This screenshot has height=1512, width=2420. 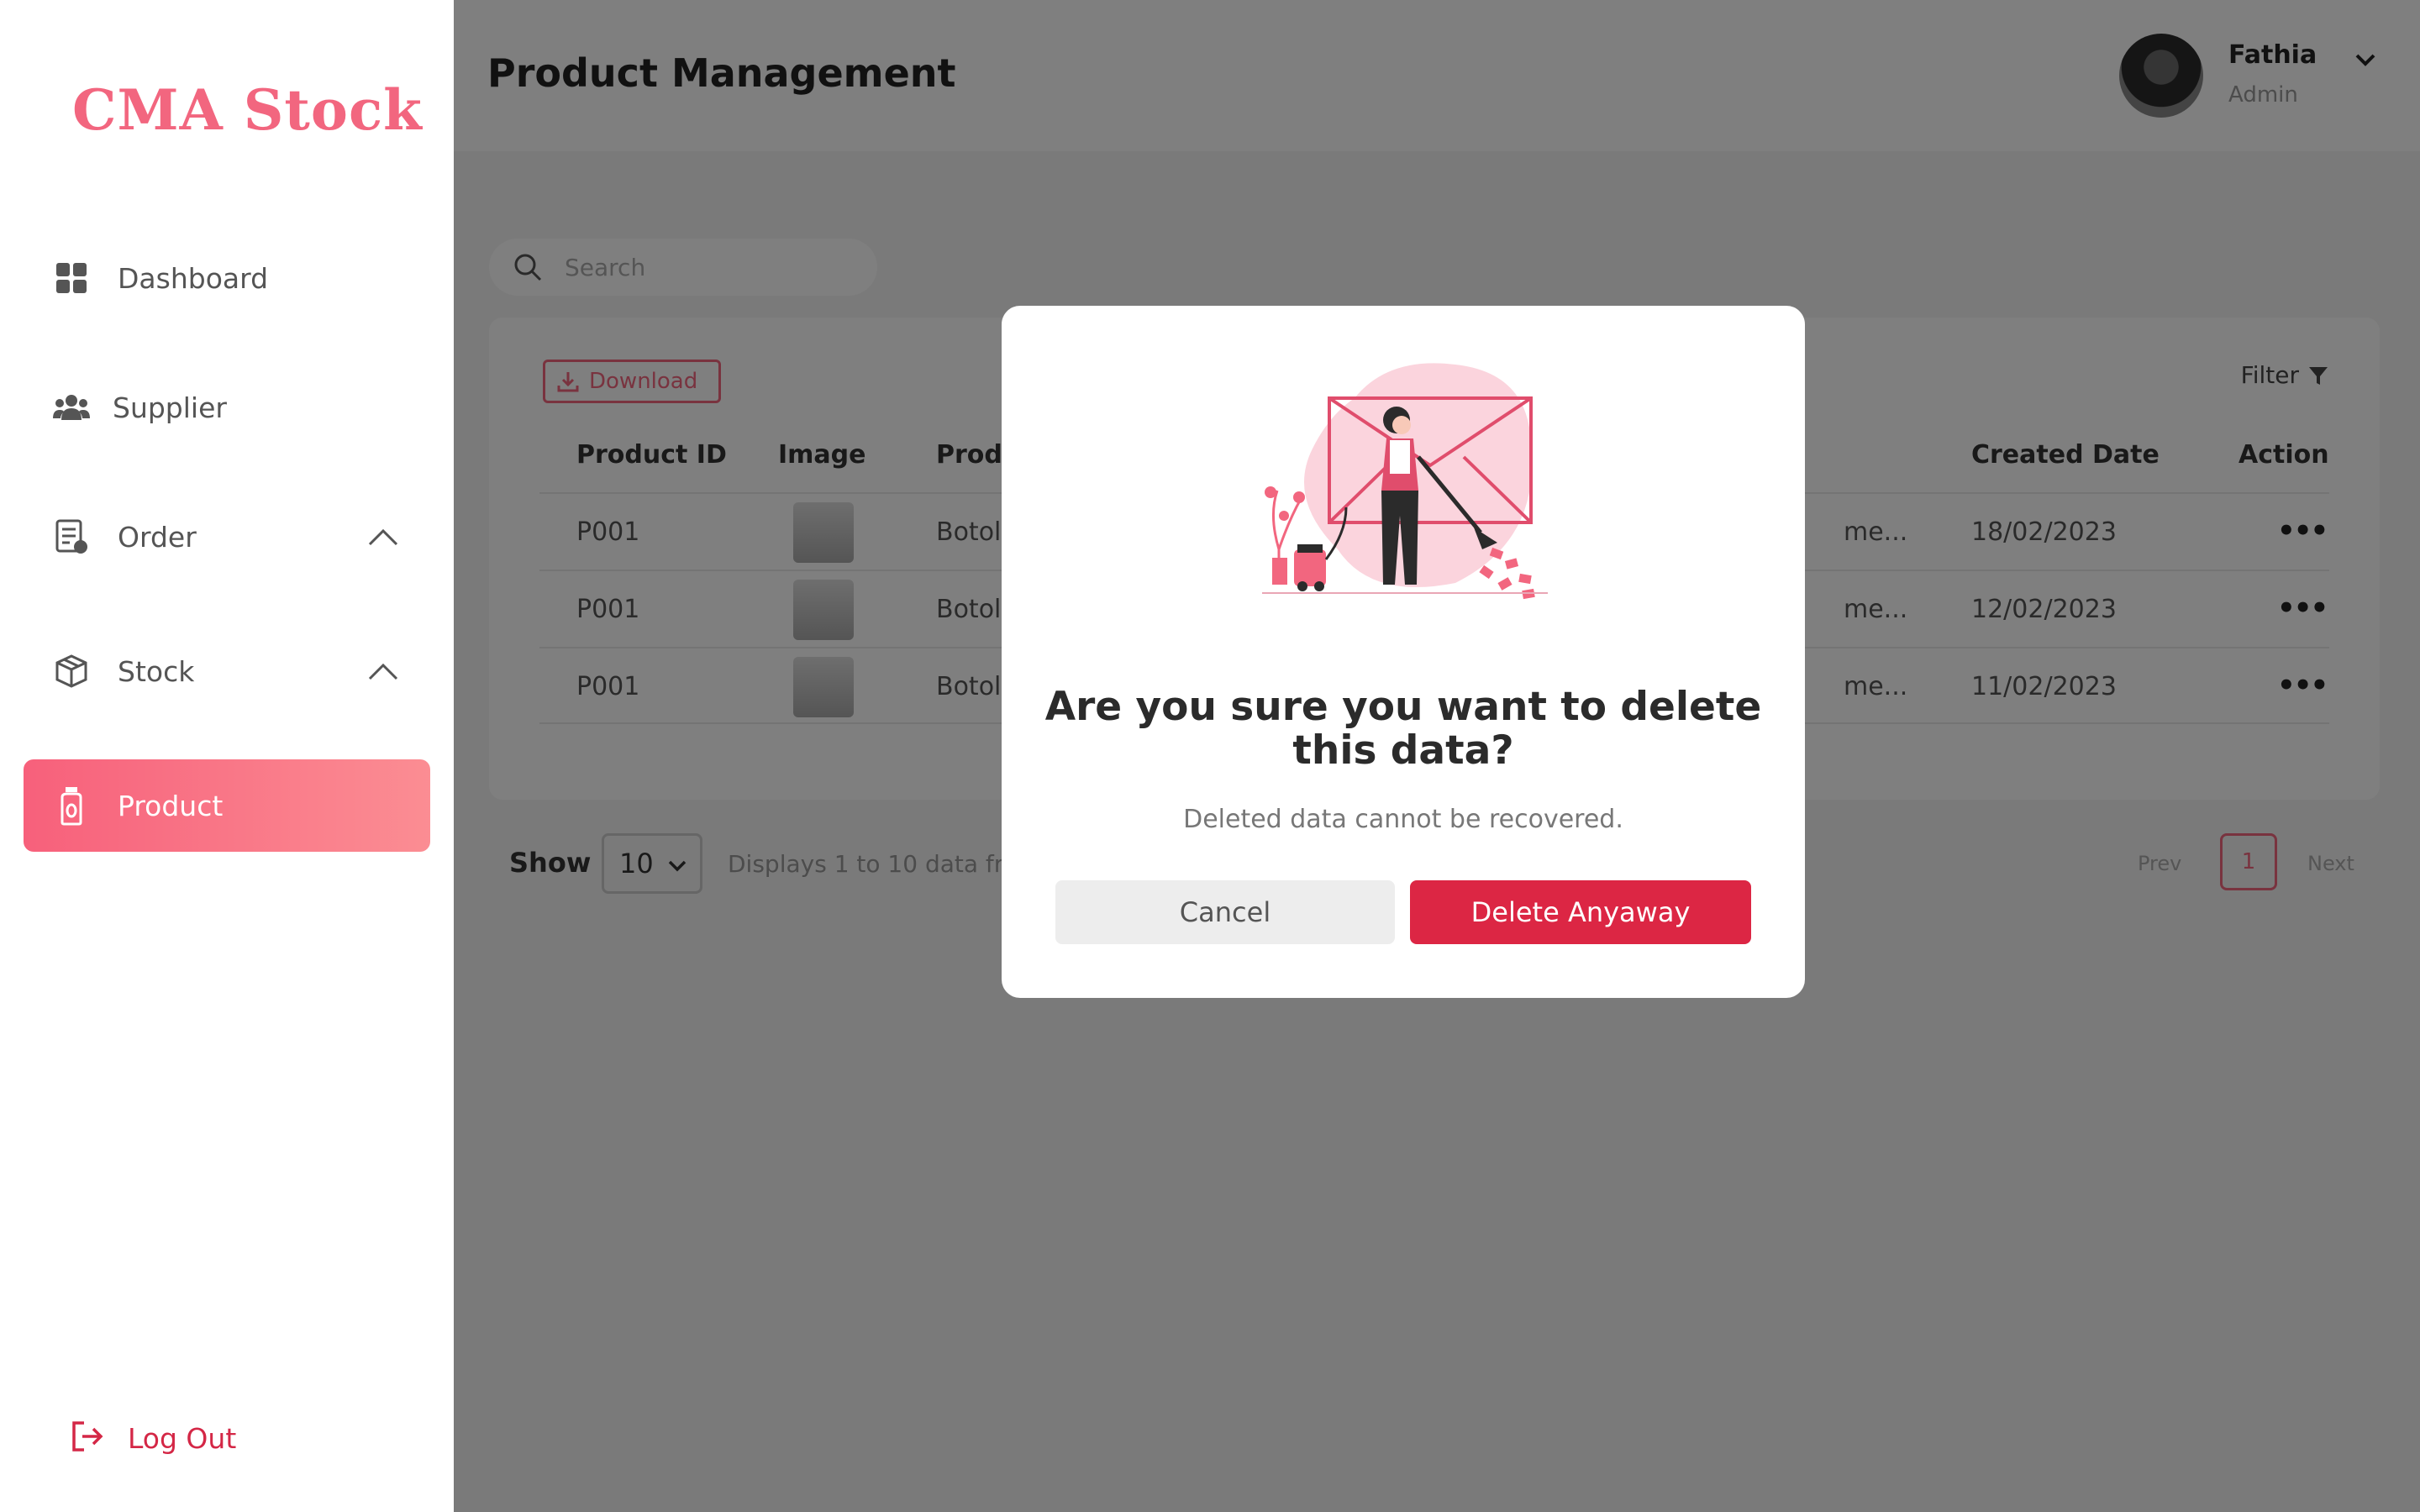 I want to click on sidebar-item-product: Product, so click(x=227, y=805).